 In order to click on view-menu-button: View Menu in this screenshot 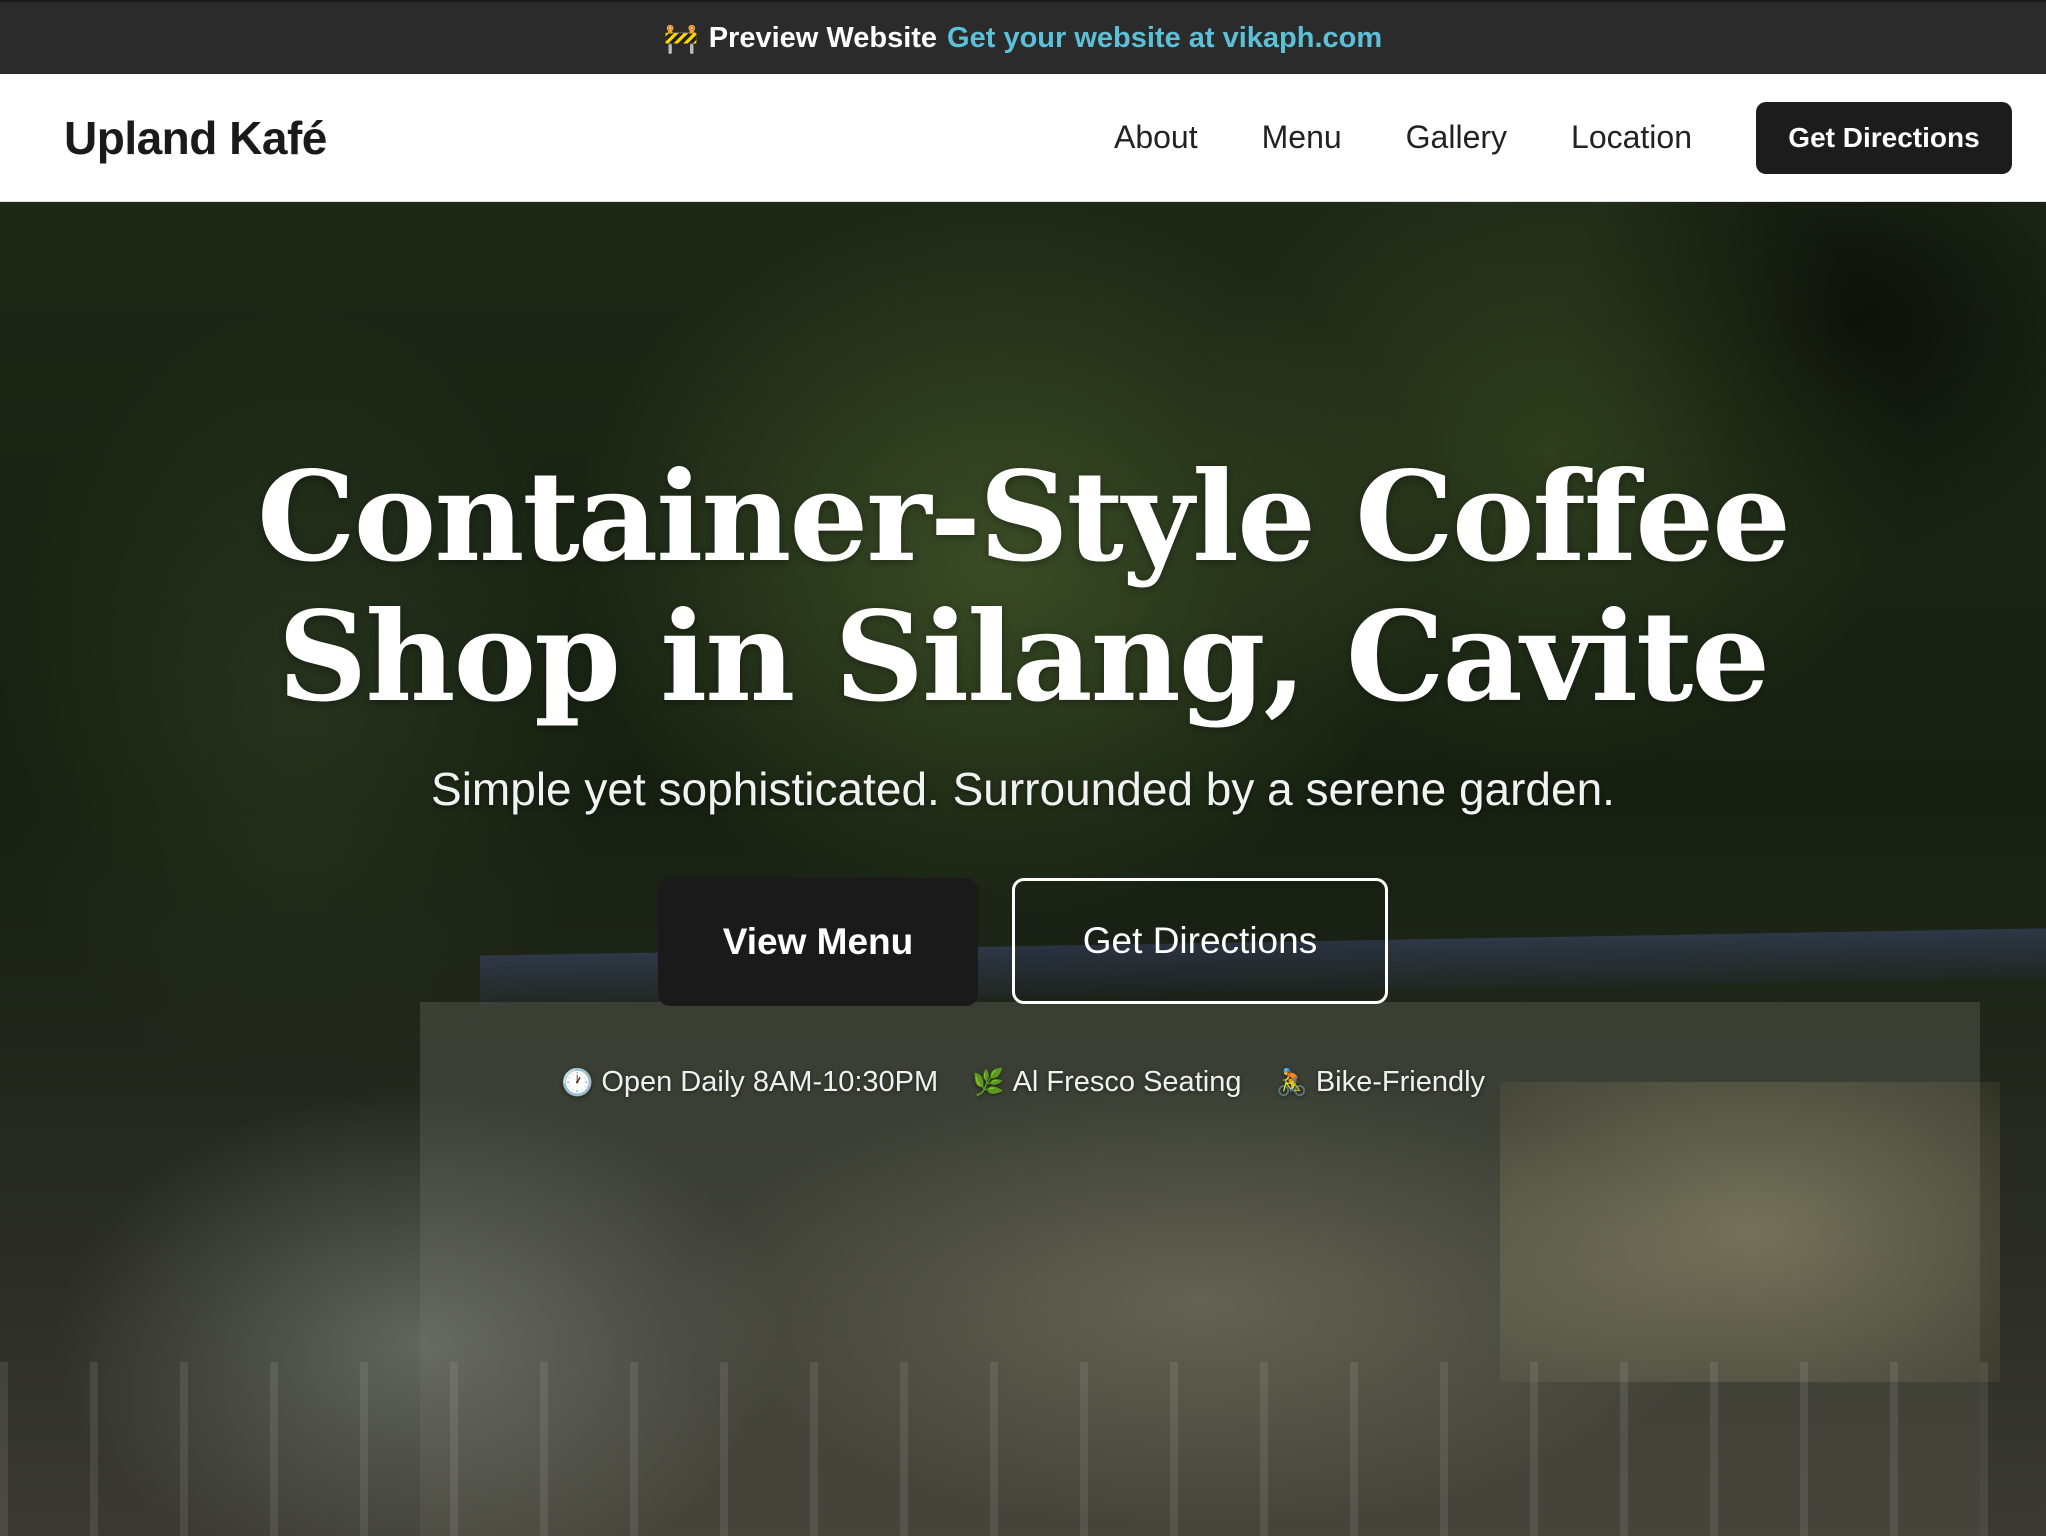, I will do `click(818, 942)`.